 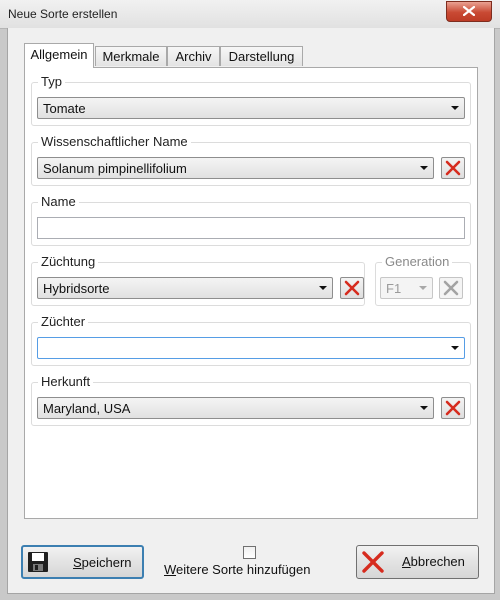 What do you see at coordinates (250, 14) in the screenshot?
I see `title-bar: Neue Sorte erstellen` at bounding box center [250, 14].